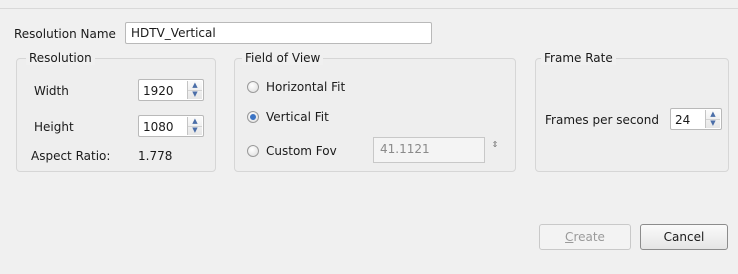 The image size is (738, 274). Describe the element at coordinates (683, 120) in the screenshot. I see `fps-value: 24` at that location.